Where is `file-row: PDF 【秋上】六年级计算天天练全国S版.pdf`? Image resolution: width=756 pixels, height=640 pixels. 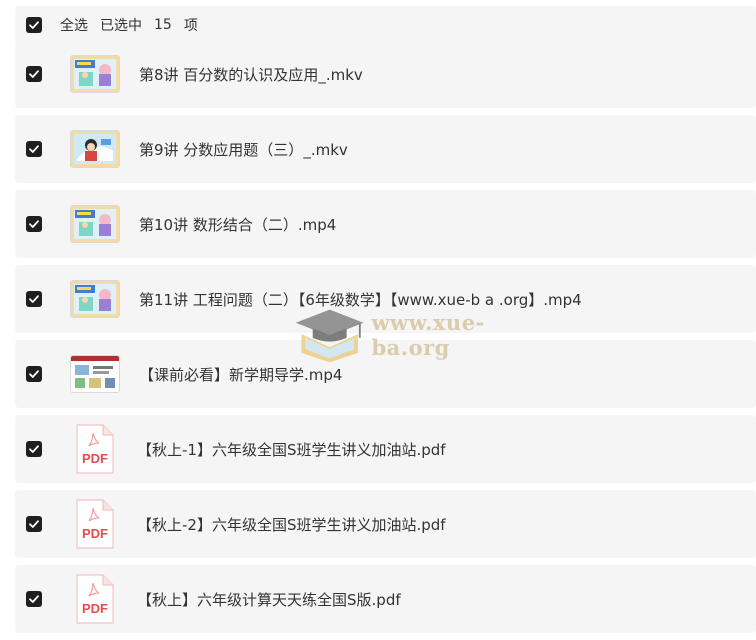
file-row: PDF 【秋上】六年级计算天天练全国S版.pdf is located at coordinates (385, 599).